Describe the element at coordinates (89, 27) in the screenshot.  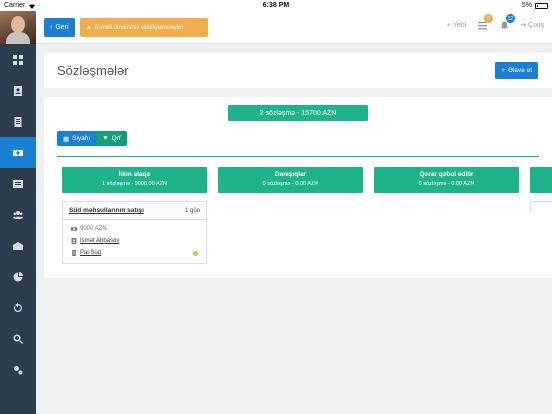
I see `warning-icon: ▲` at that location.